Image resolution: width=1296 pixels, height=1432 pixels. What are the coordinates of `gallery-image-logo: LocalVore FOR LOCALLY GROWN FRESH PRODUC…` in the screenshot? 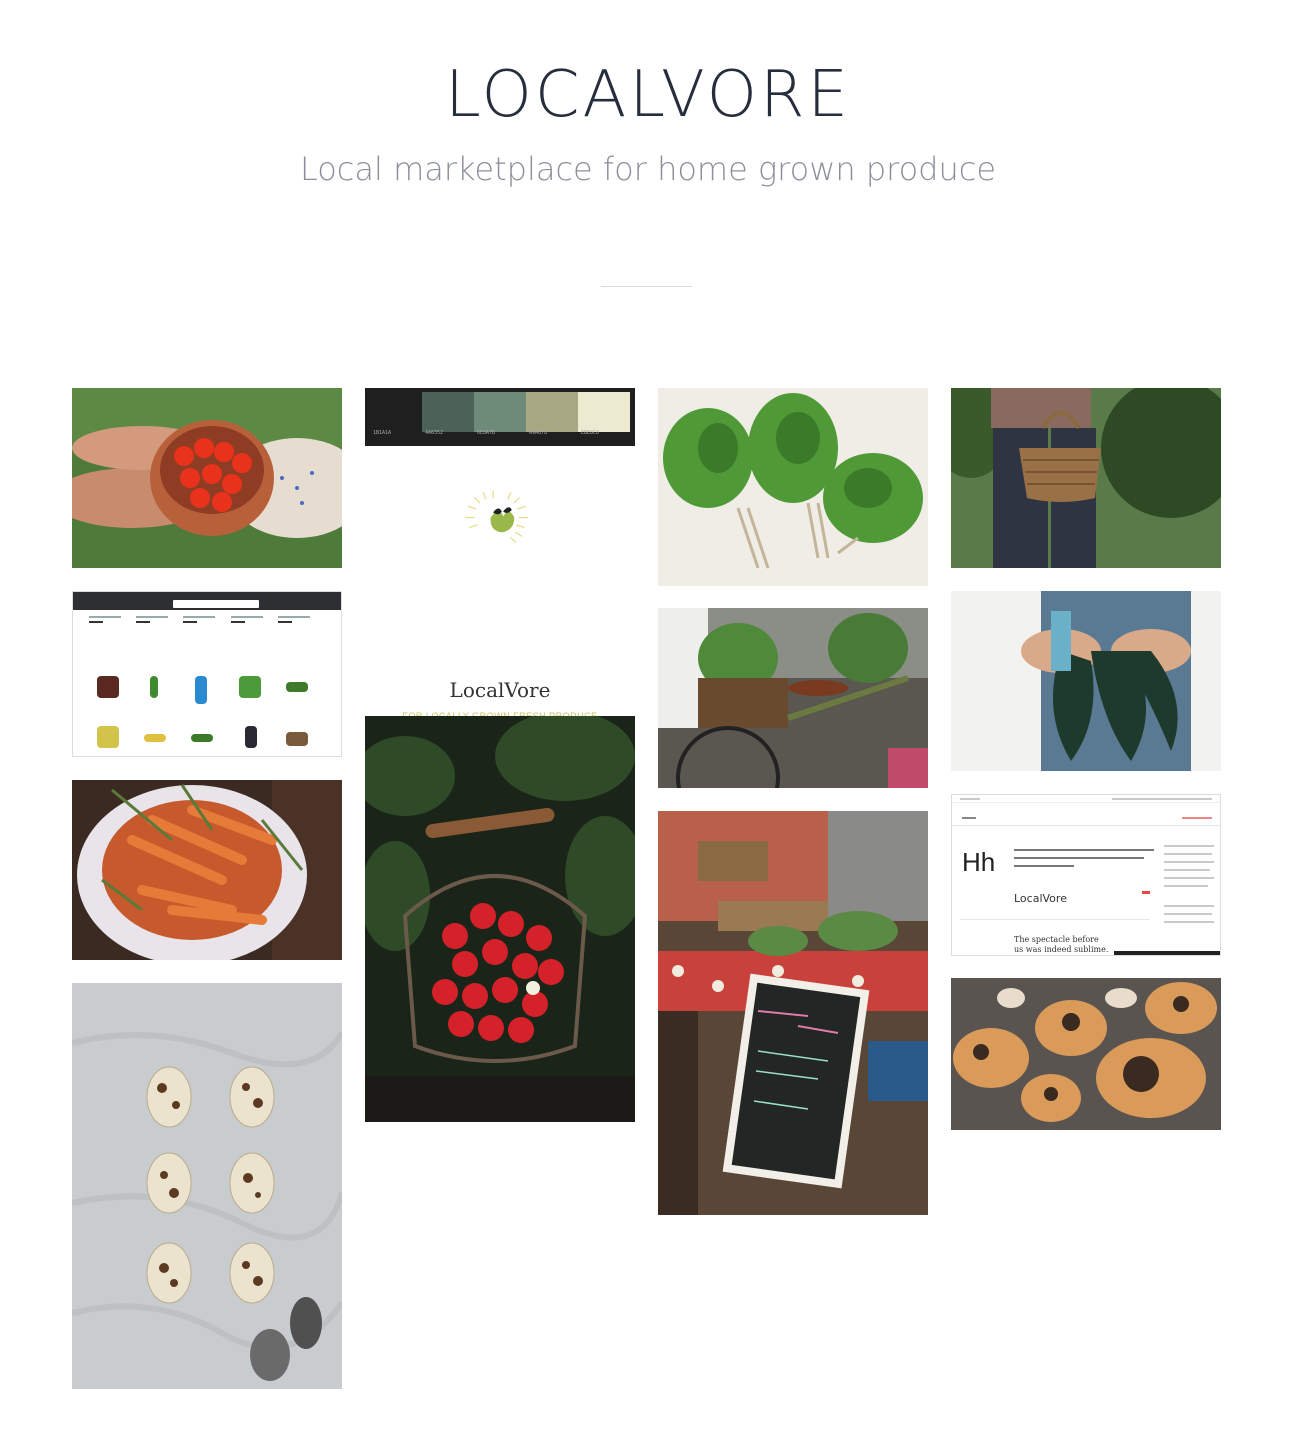 It's located at (500, 594).